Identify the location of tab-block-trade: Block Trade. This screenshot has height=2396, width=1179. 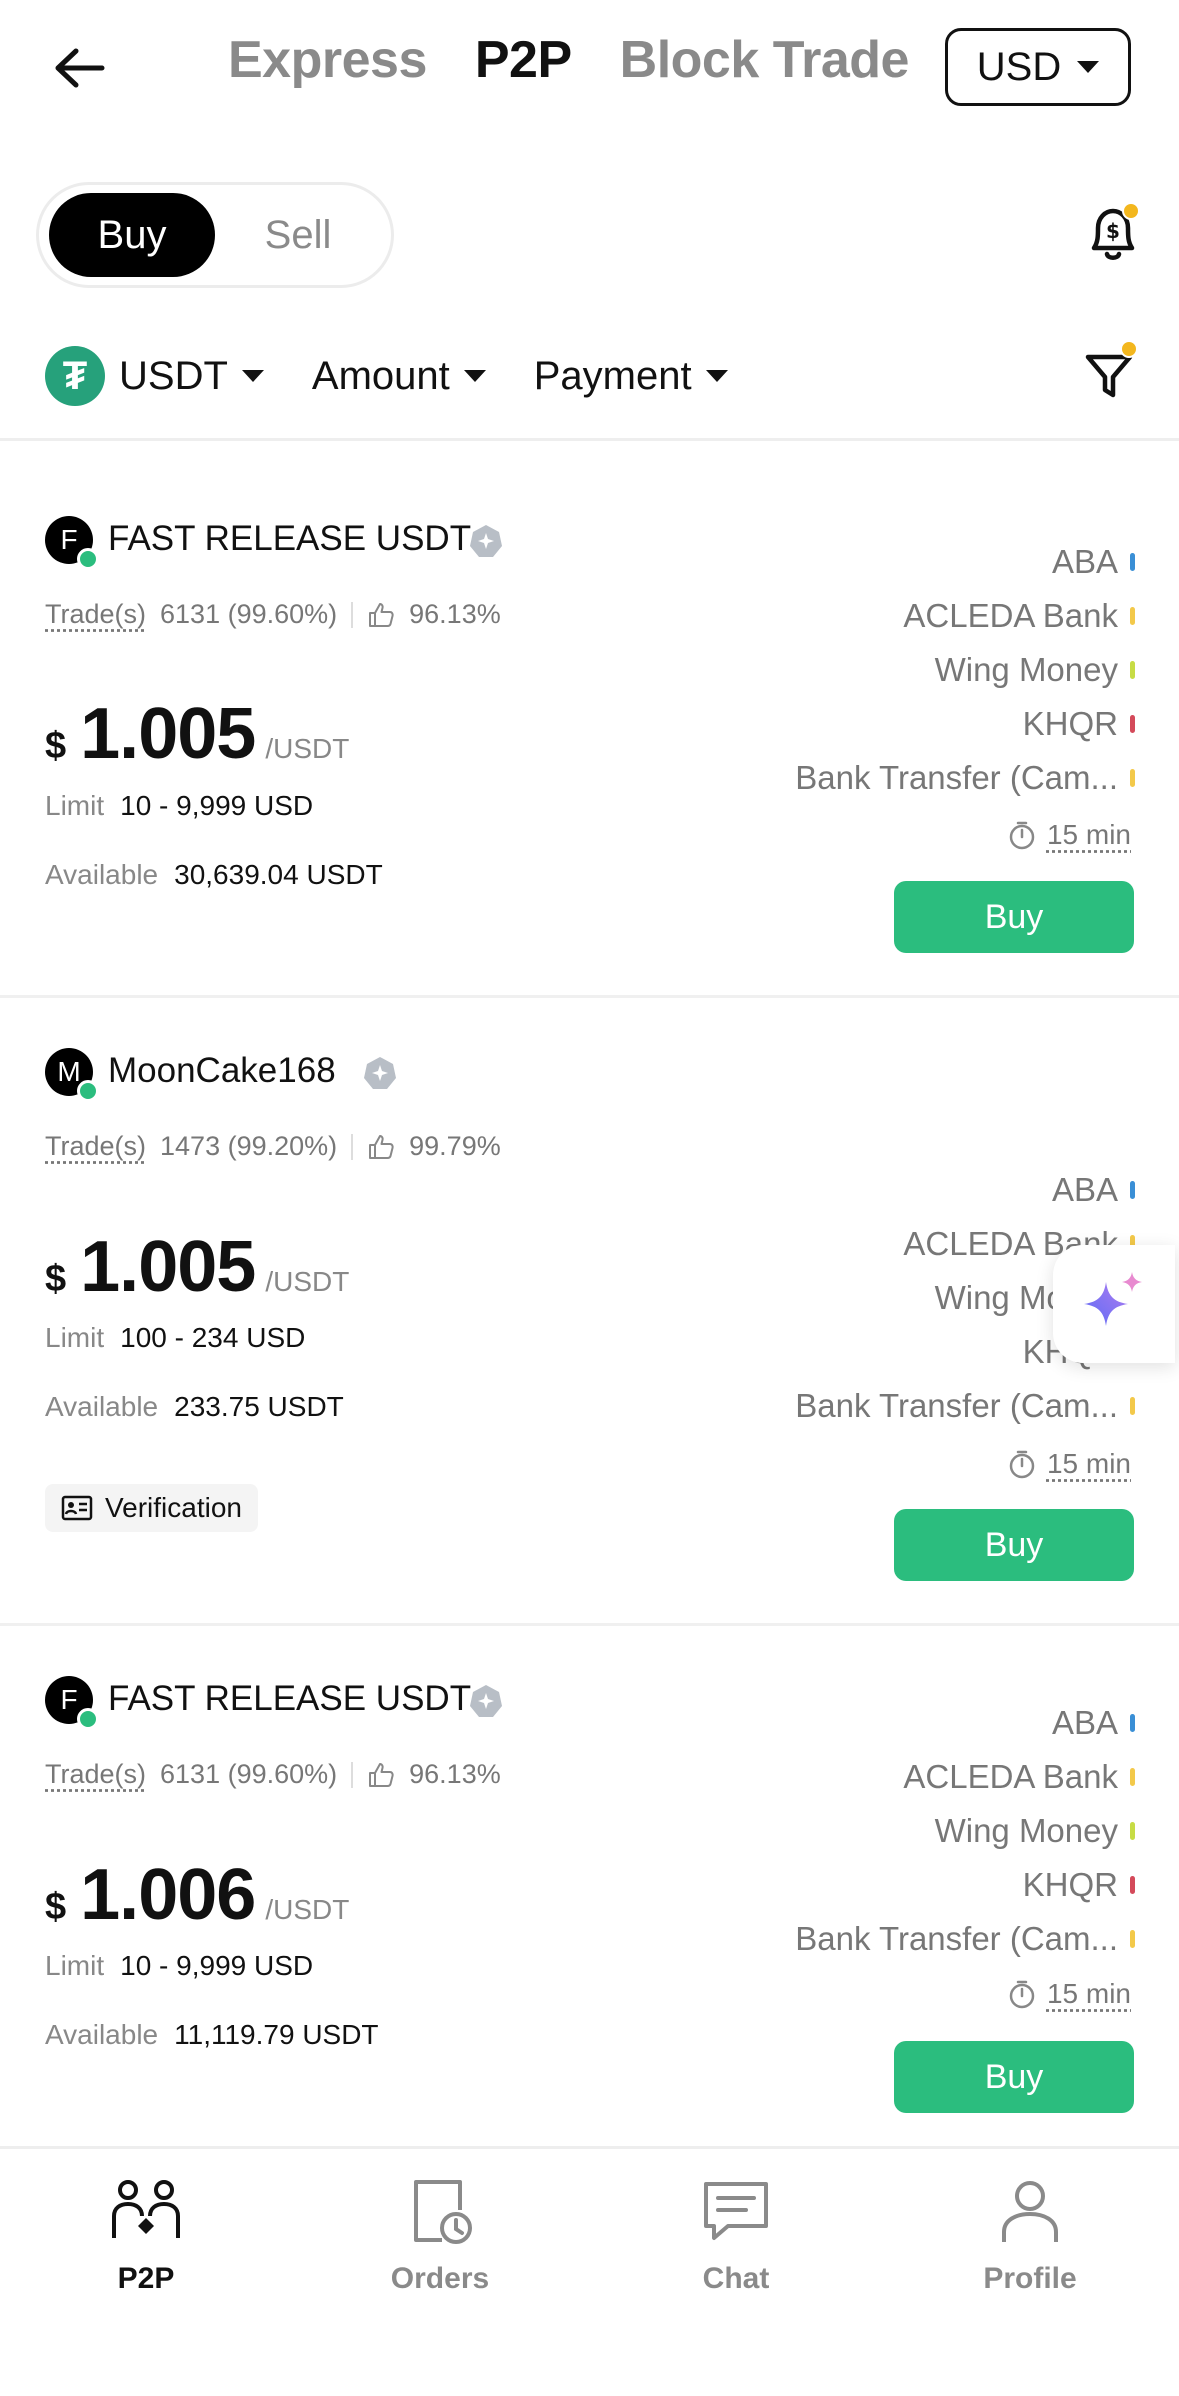
(765, 60).